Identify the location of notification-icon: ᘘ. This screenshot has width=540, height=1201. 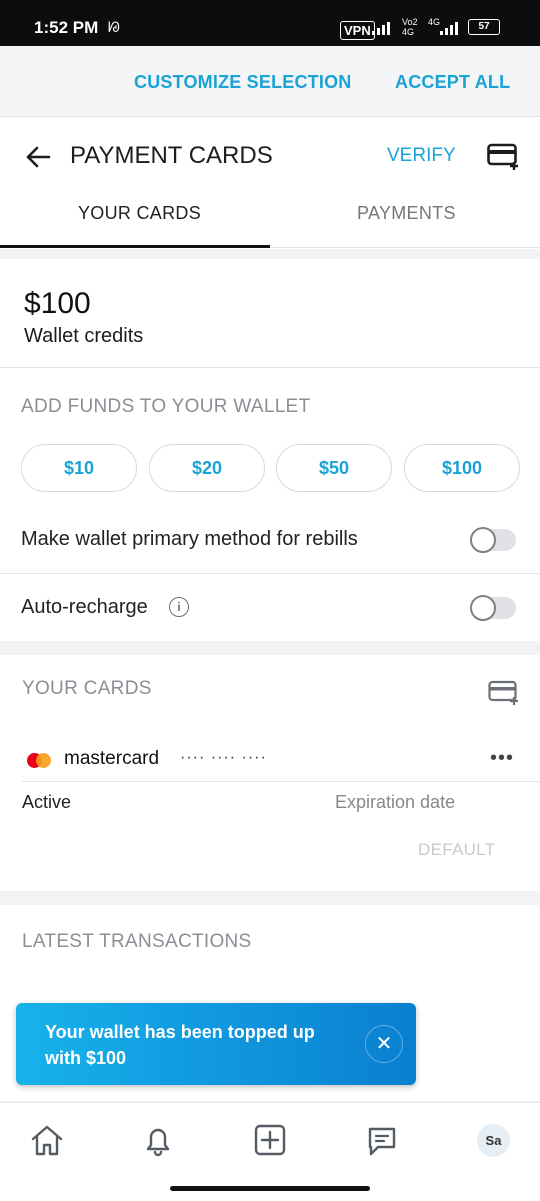
(114, 27).